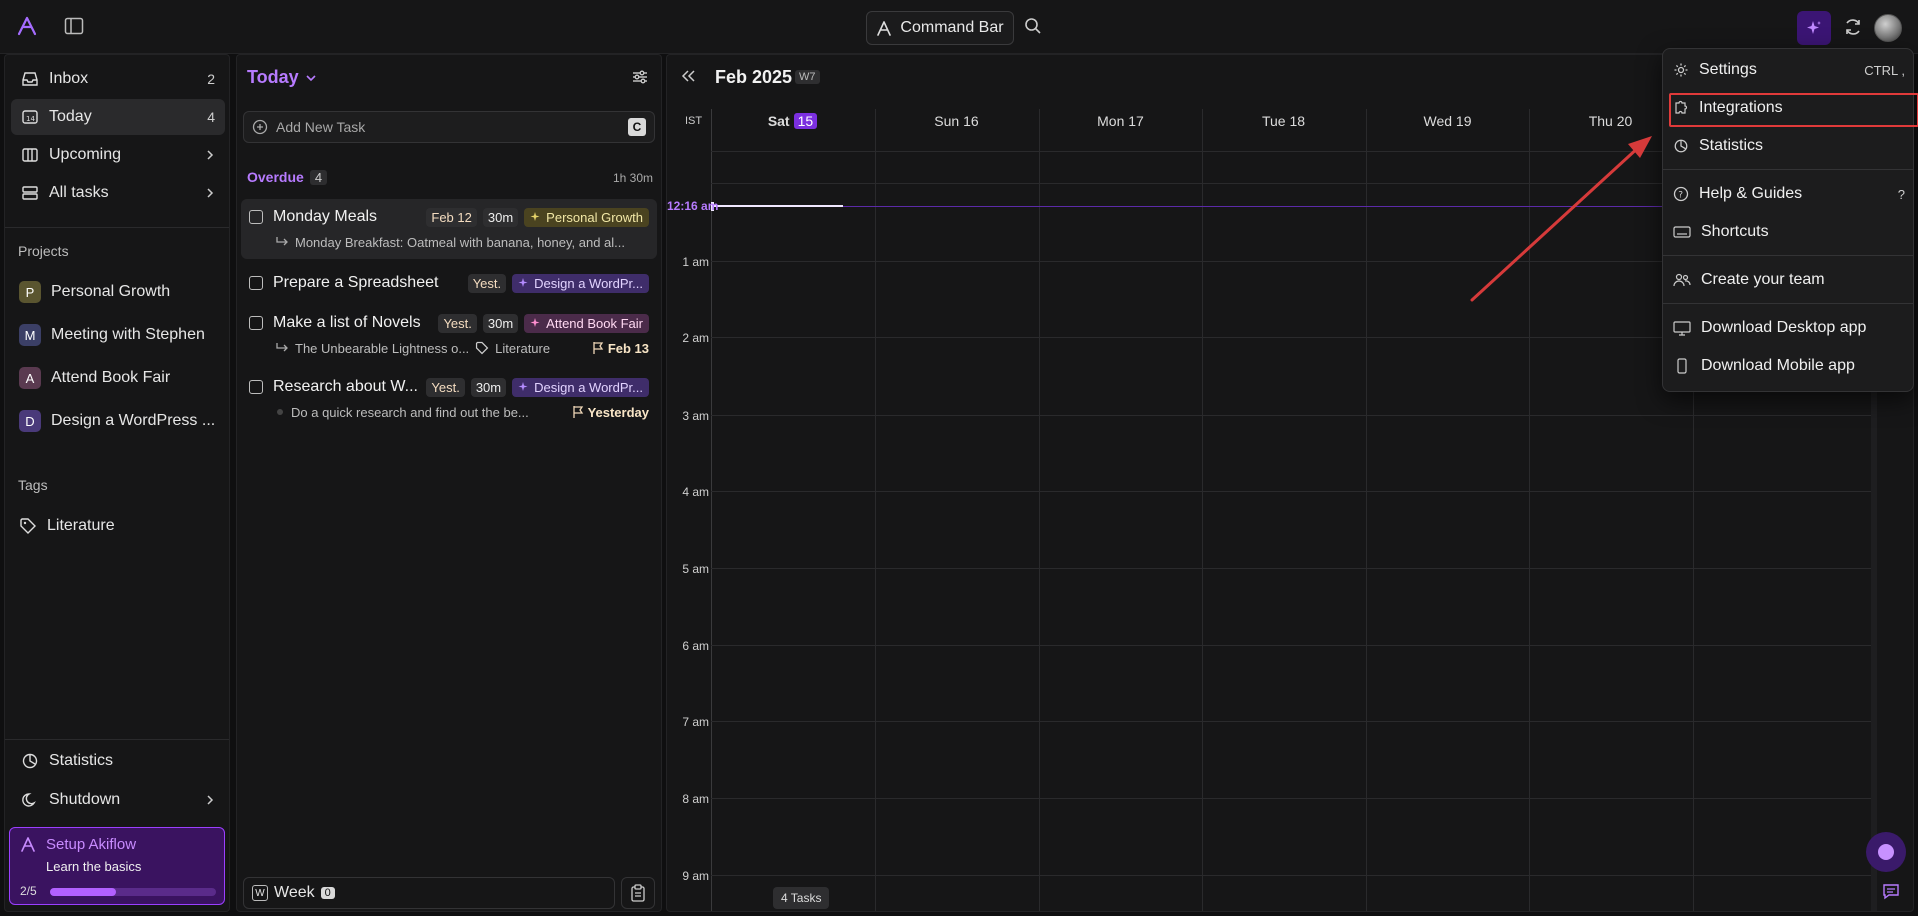 The width and height of the screenshot is (1918, 916). Describe the element at coordinates (1853, 27) in the screenshot. I see `sync-icon` at that location.